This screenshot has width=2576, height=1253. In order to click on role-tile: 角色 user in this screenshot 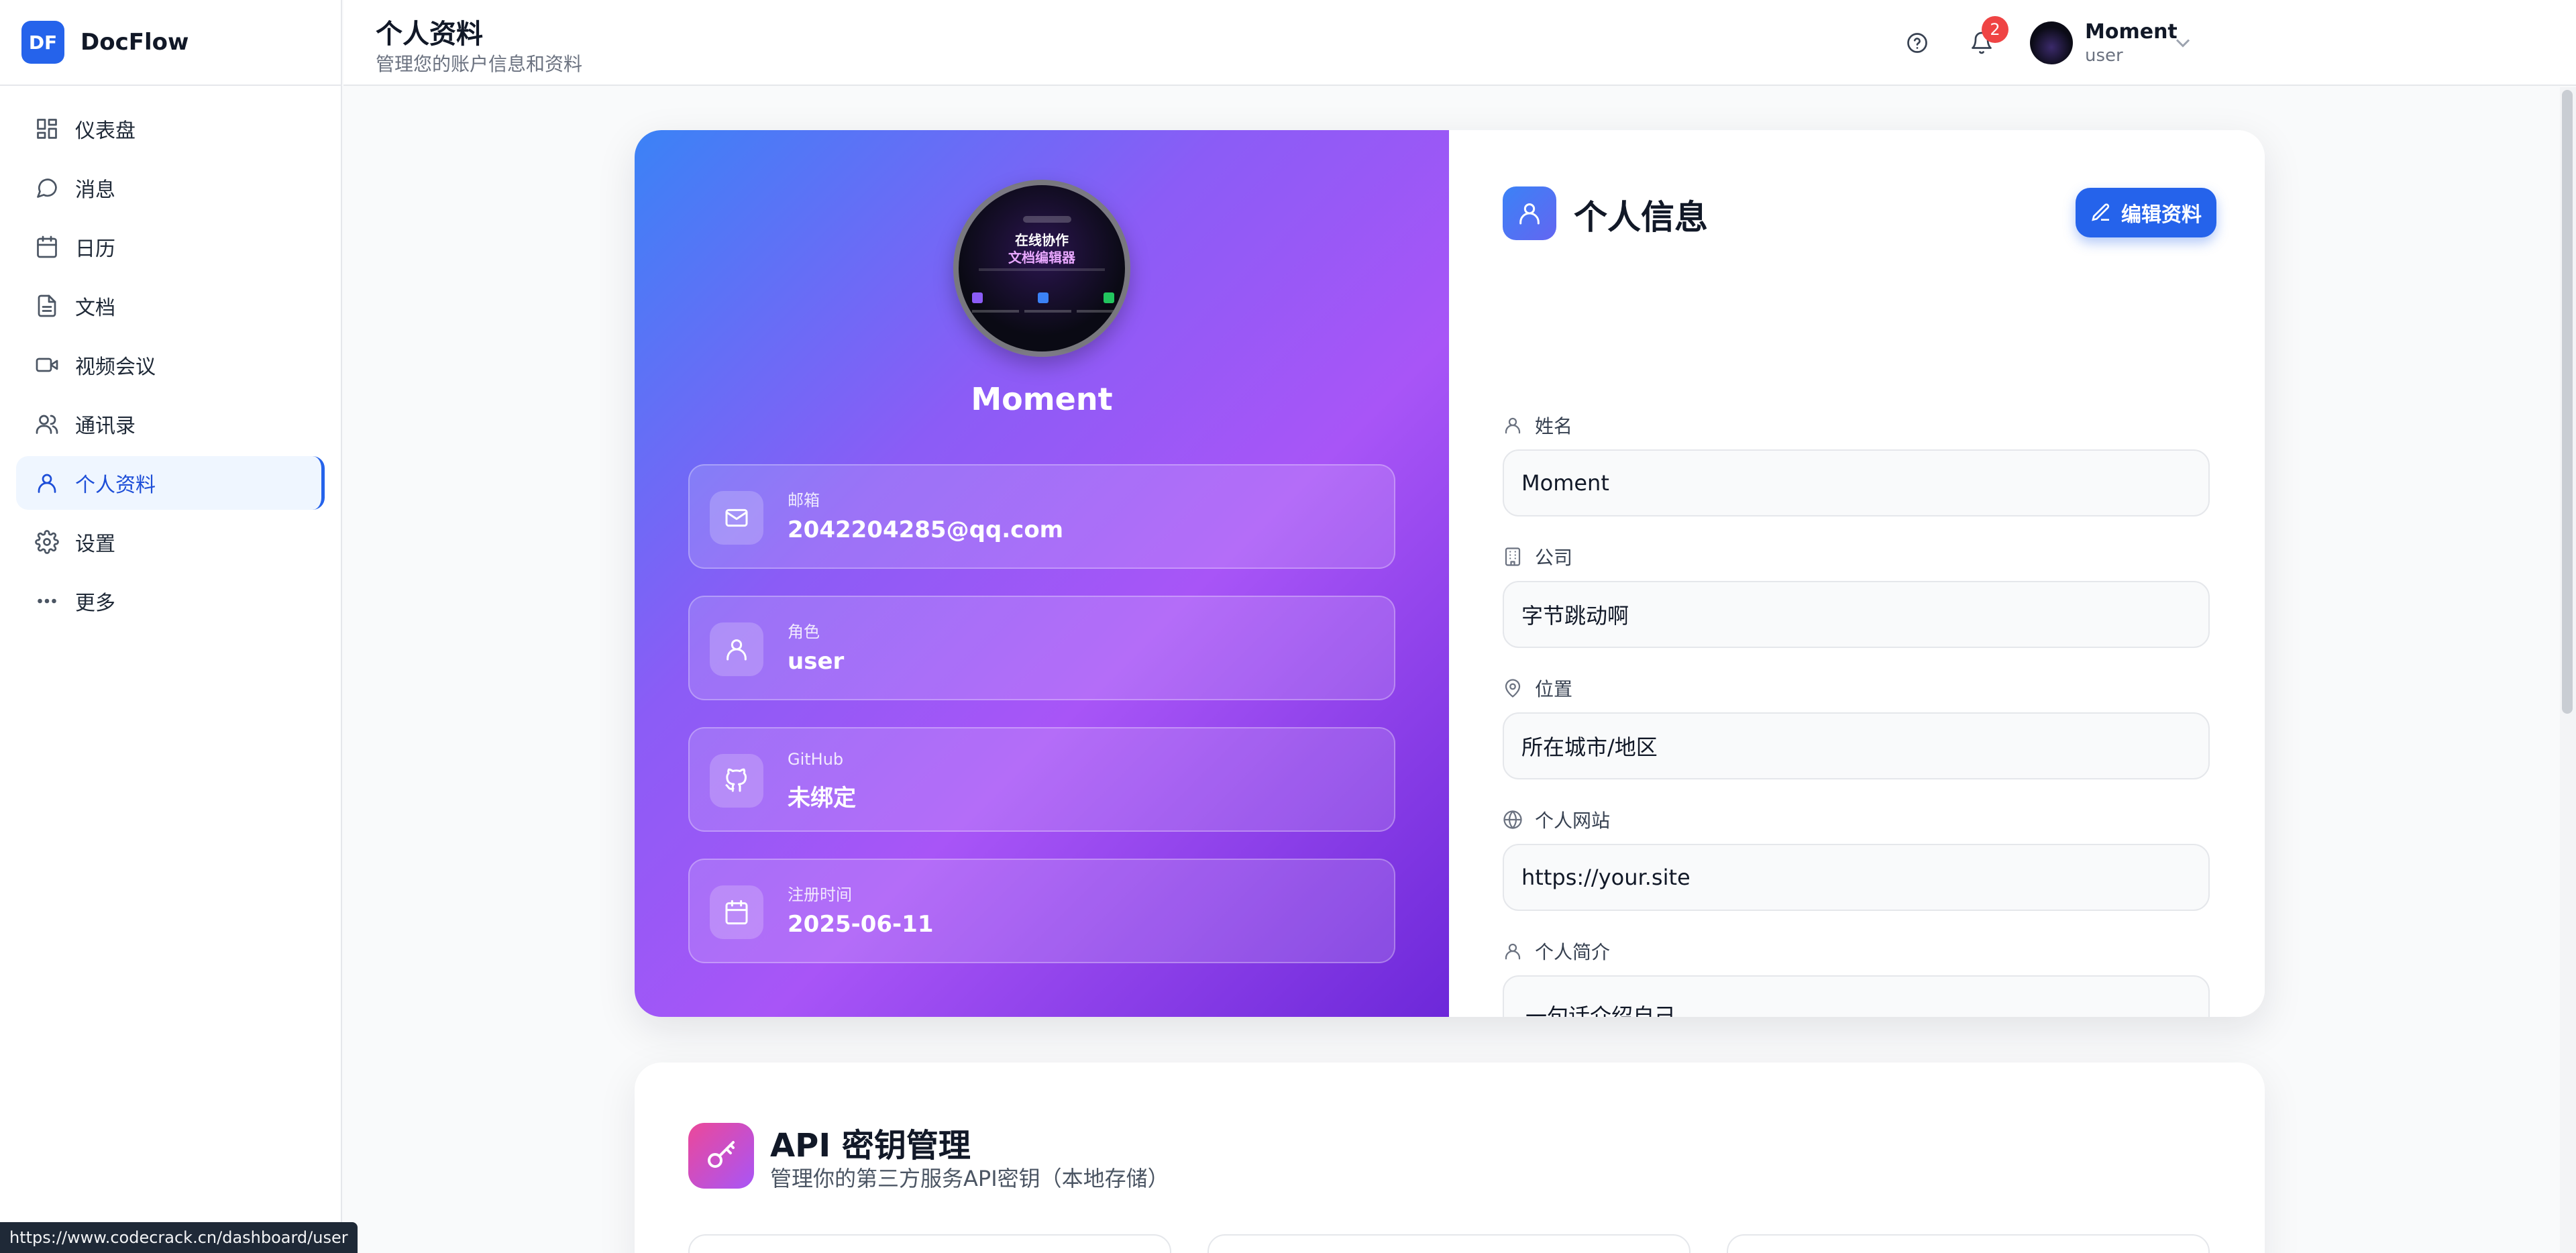, I will do `click(1041, 648)`.